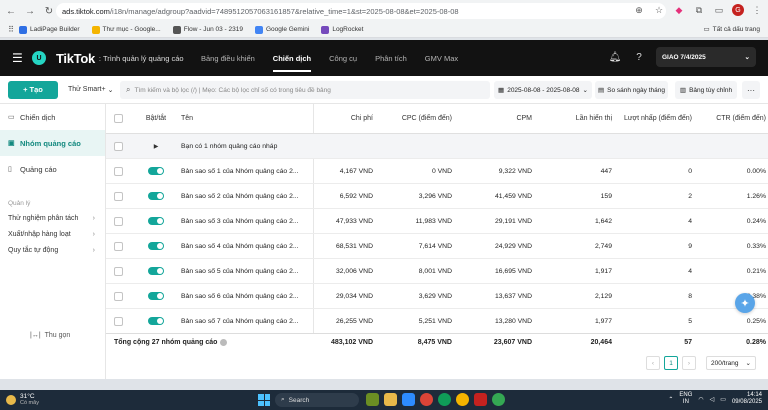 This screenshot has width=768, height=410. Describe the element at coordinates (685, 399) in the screenshot. I see `language-indicator: ENG IN` at that location.